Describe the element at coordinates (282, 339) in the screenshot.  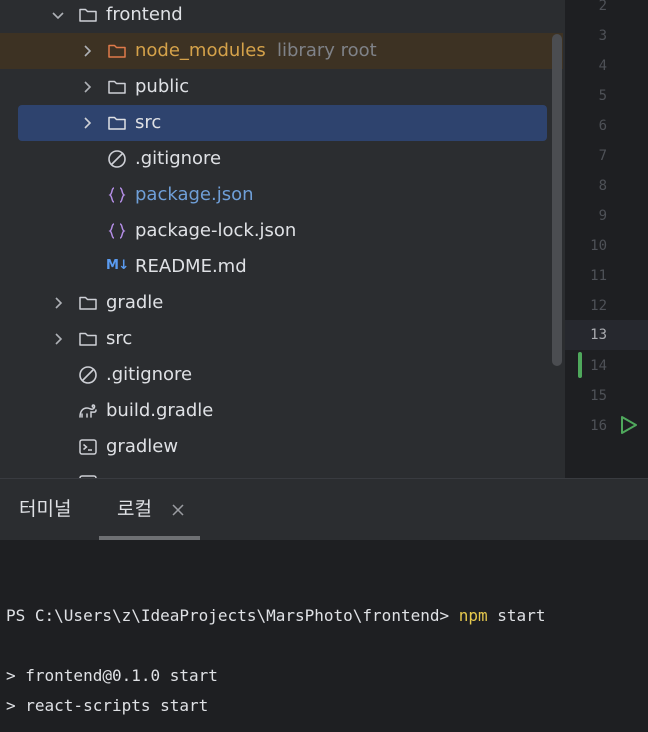
I see `tree-item-src: src` at that location.